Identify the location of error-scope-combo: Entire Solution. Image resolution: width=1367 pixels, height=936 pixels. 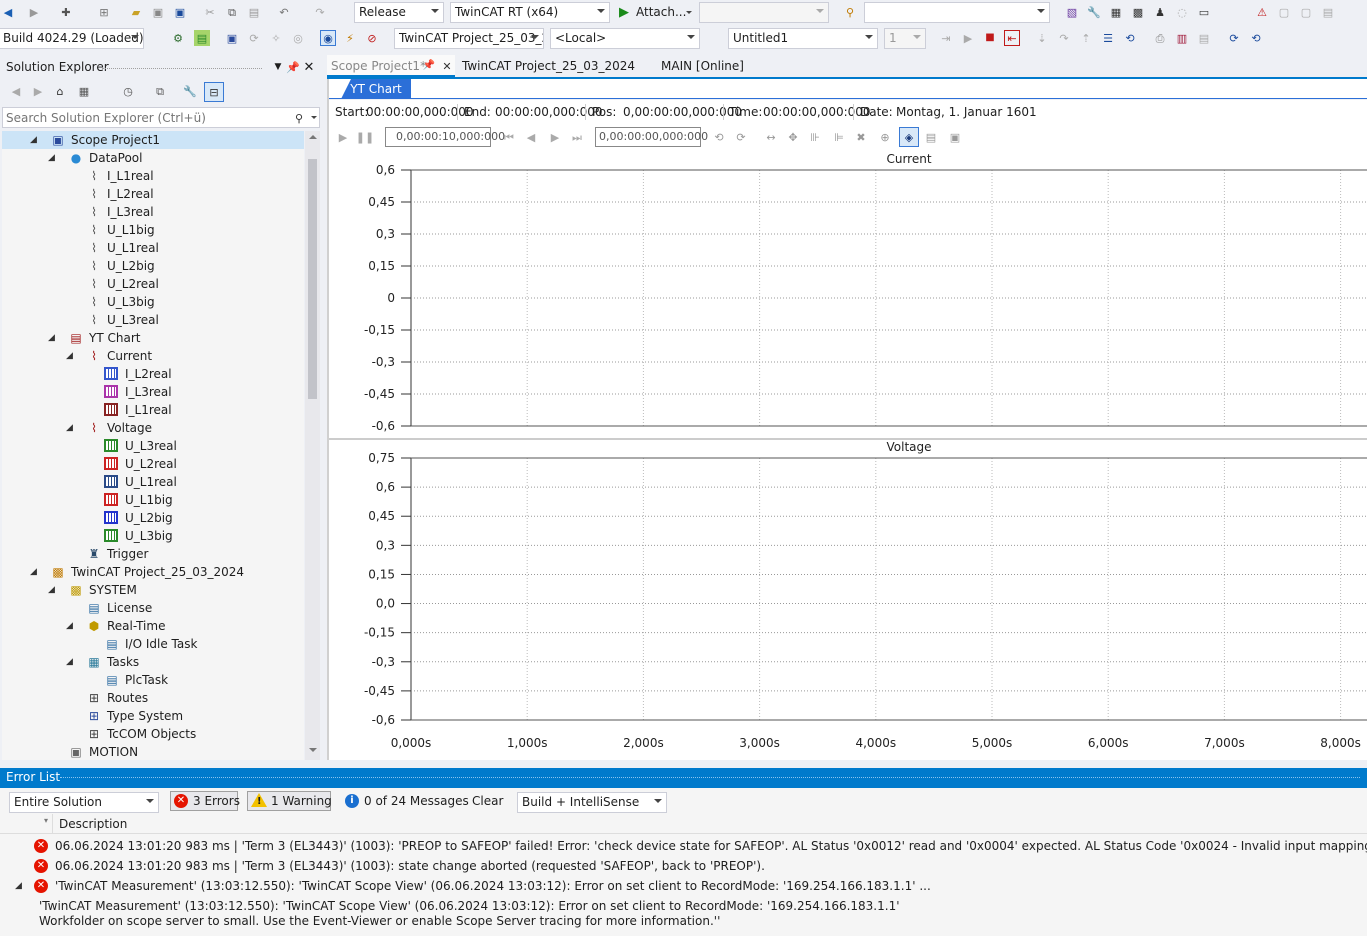
(84, 802).